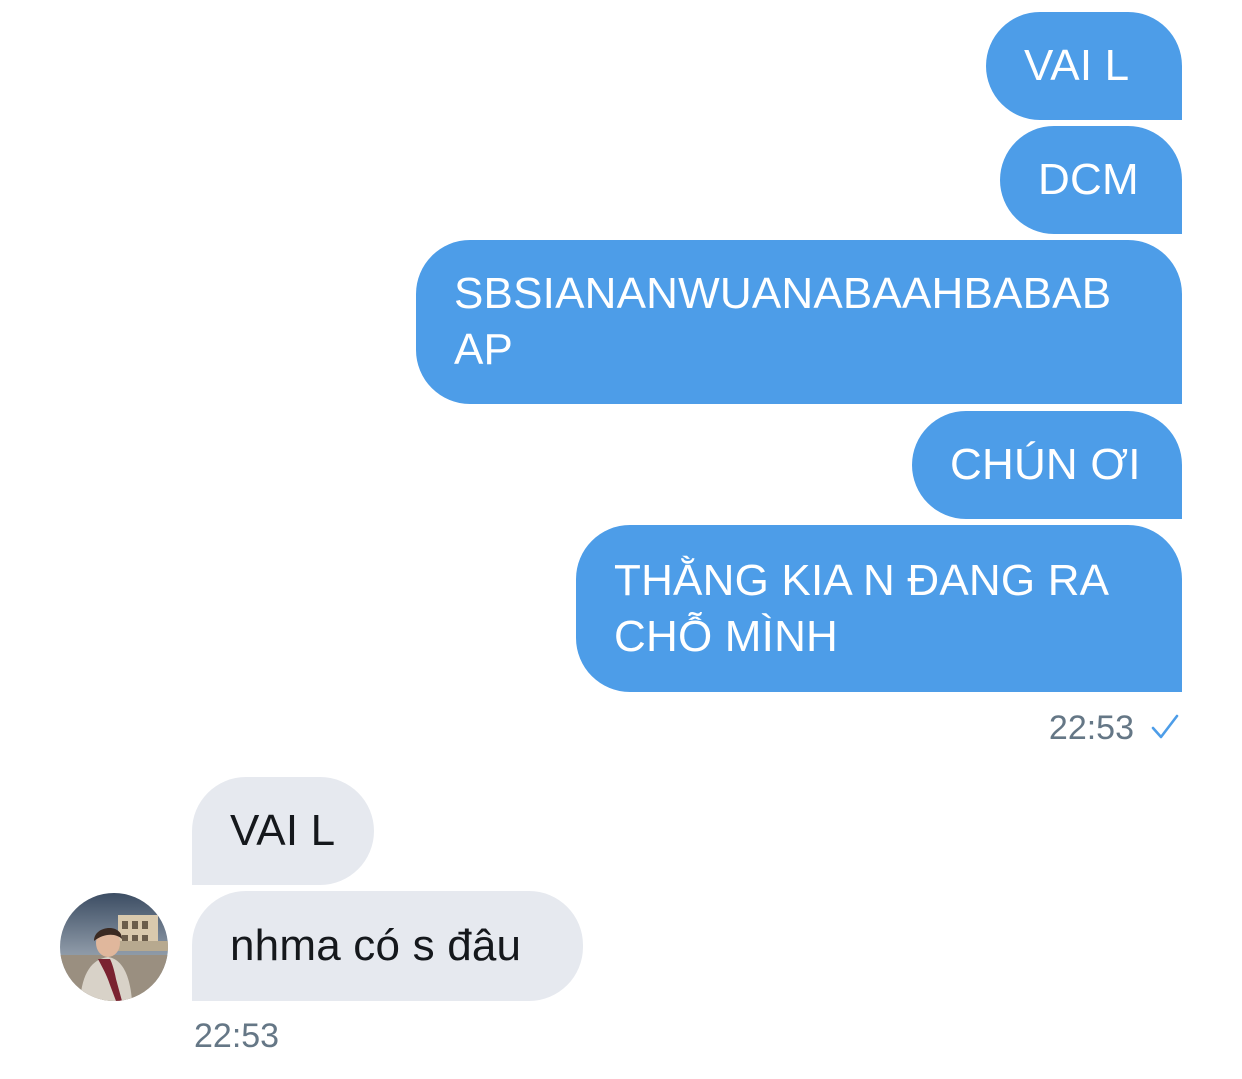 This screenshot has height=1079, width=1242. What do you see at coordinates (283, 831) in the screenshot?
I see `incoming-message: VAI L` at bounding box center [283, 831].